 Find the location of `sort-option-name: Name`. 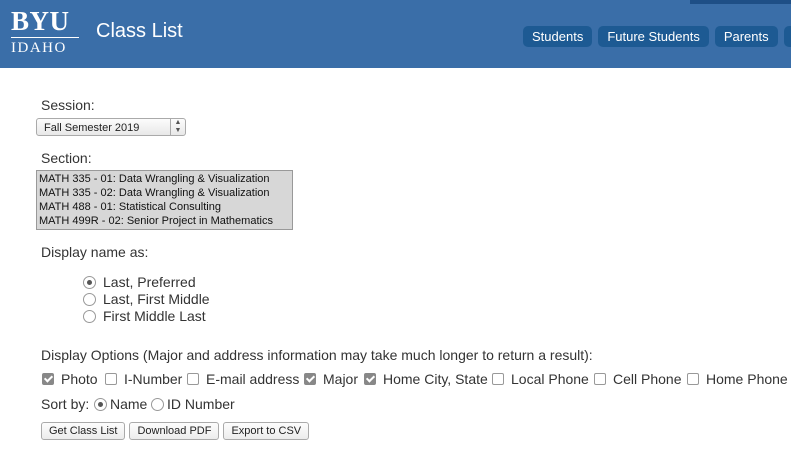

sort-option-name: Name is located at coordinates (120, 404).